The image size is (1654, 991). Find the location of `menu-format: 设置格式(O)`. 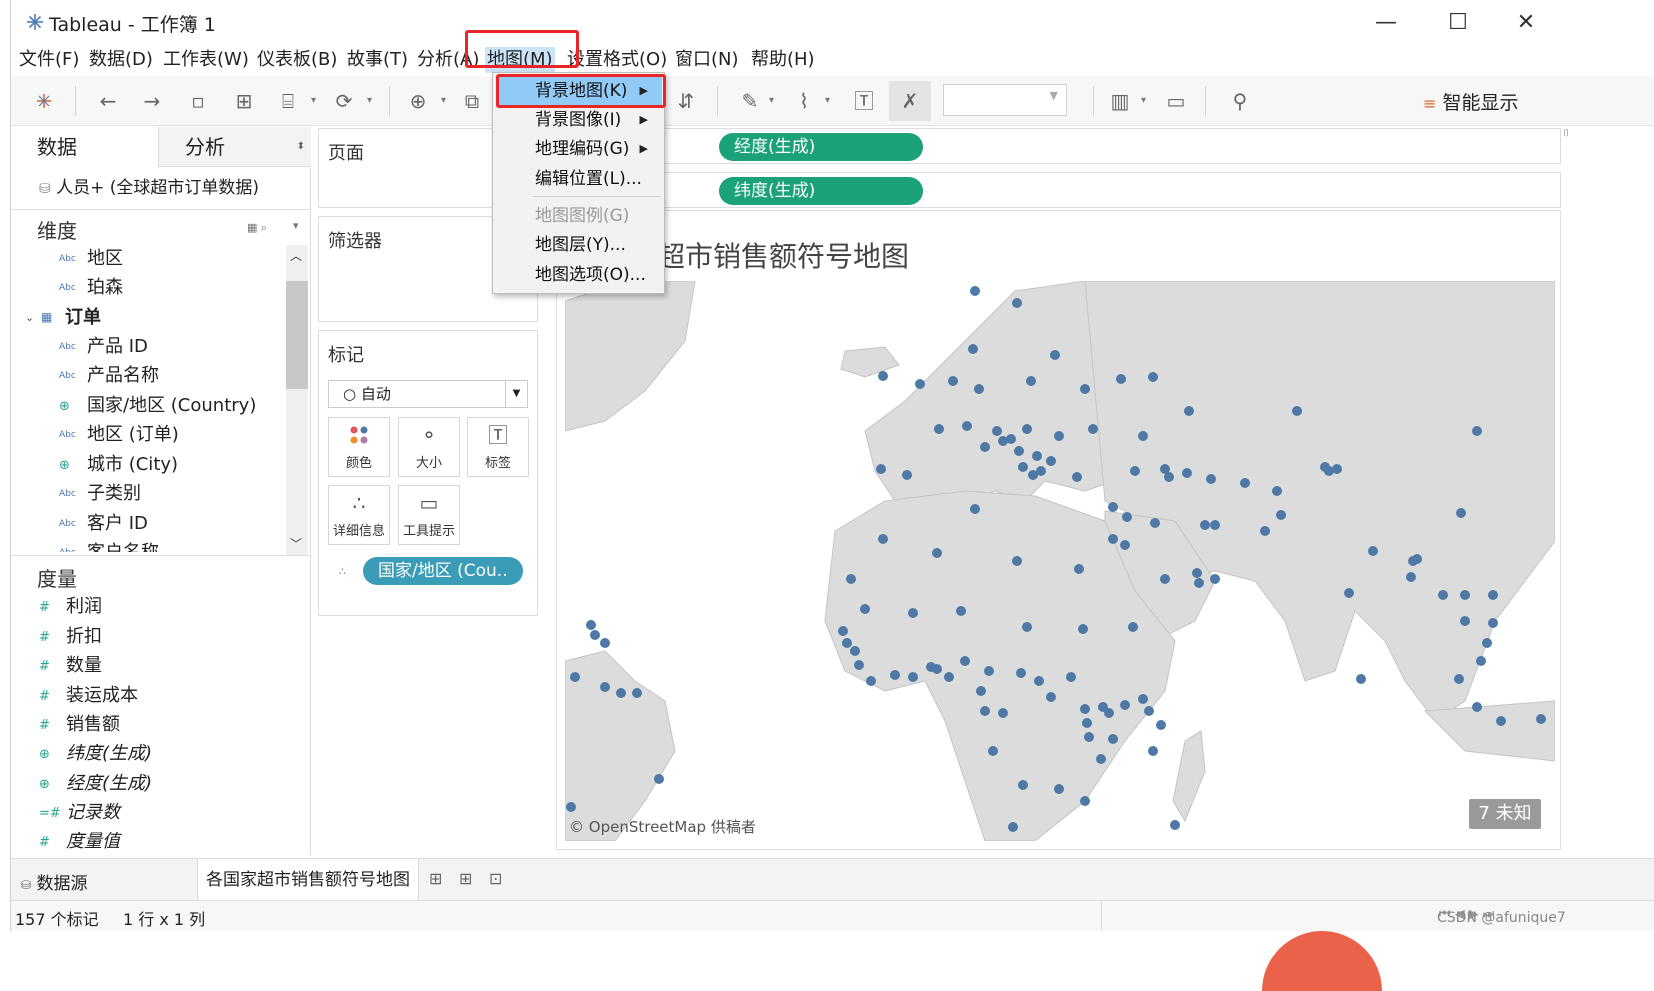

menu-format: 设置格式(O) is located at coordinates (617, 60).